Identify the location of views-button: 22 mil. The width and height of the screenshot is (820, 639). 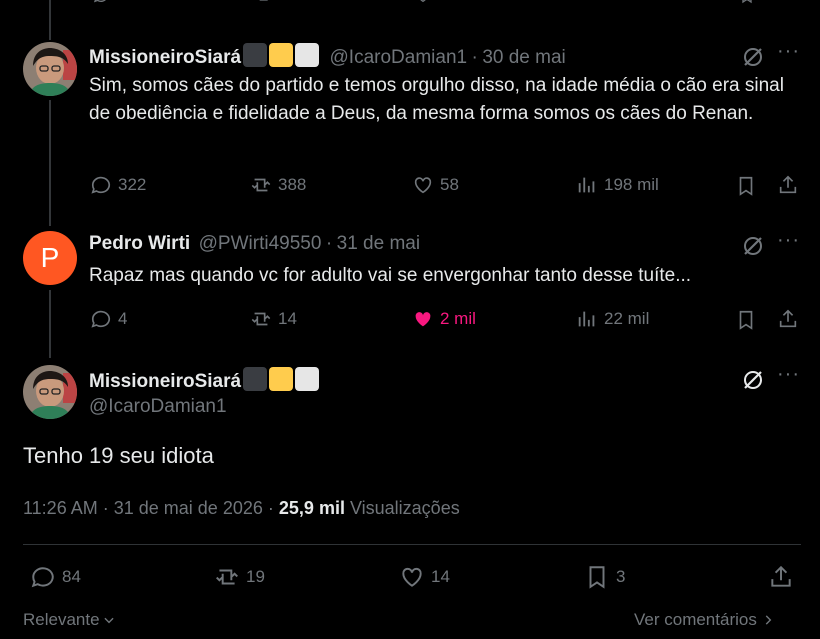
(612, 319).